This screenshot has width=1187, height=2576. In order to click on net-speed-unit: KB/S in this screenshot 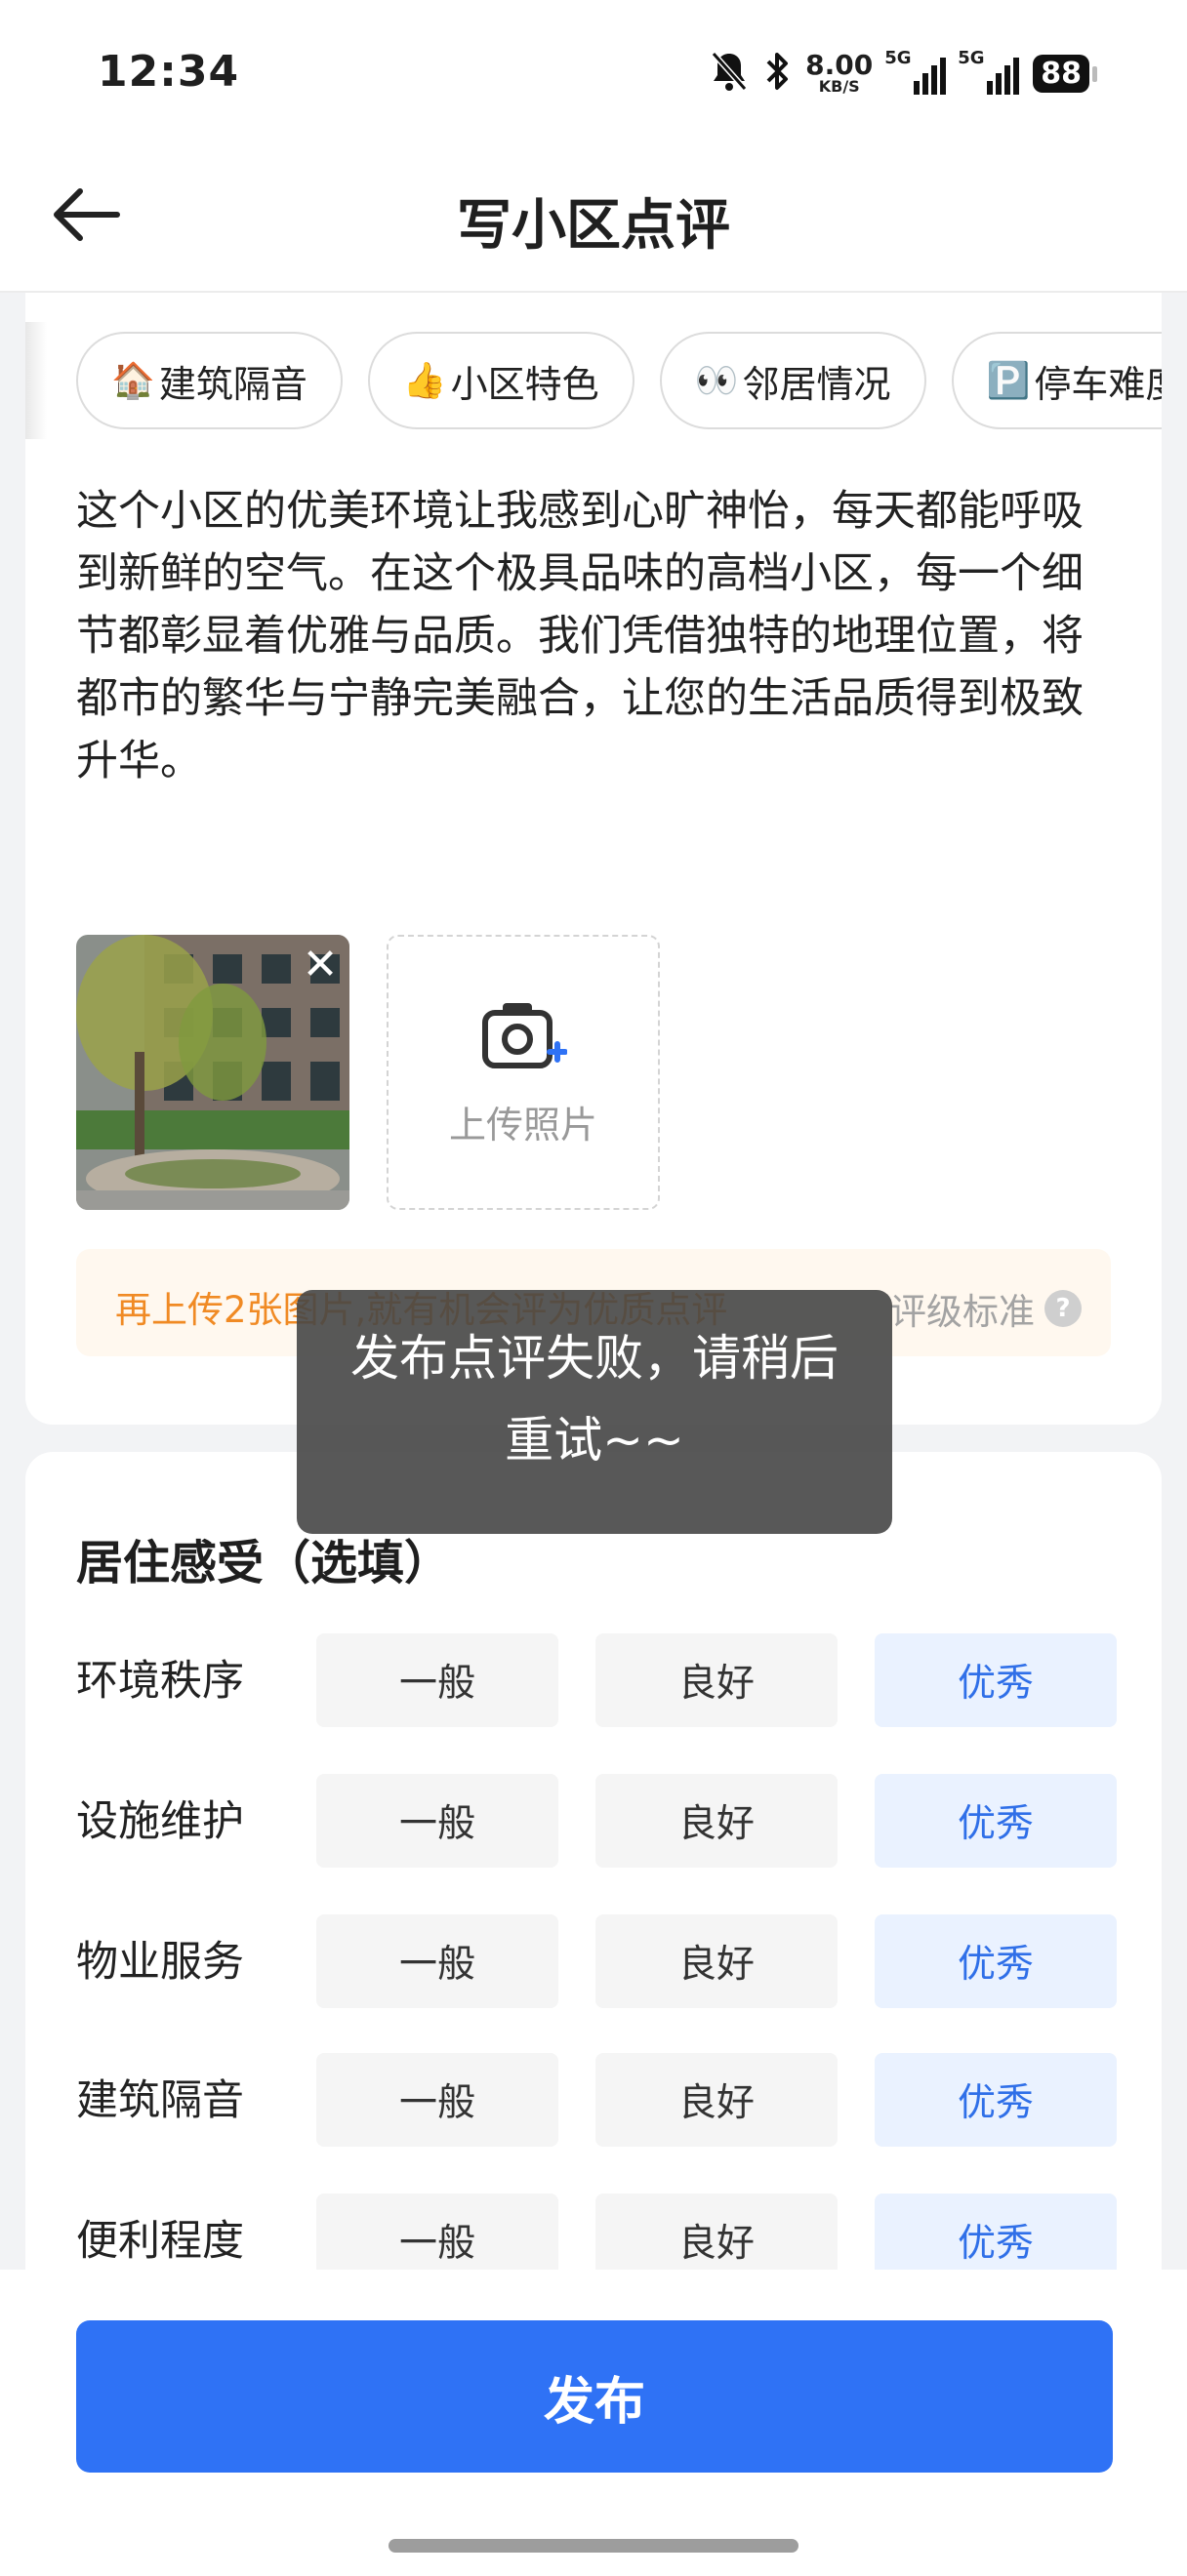, I will do `click(839, 86)`.